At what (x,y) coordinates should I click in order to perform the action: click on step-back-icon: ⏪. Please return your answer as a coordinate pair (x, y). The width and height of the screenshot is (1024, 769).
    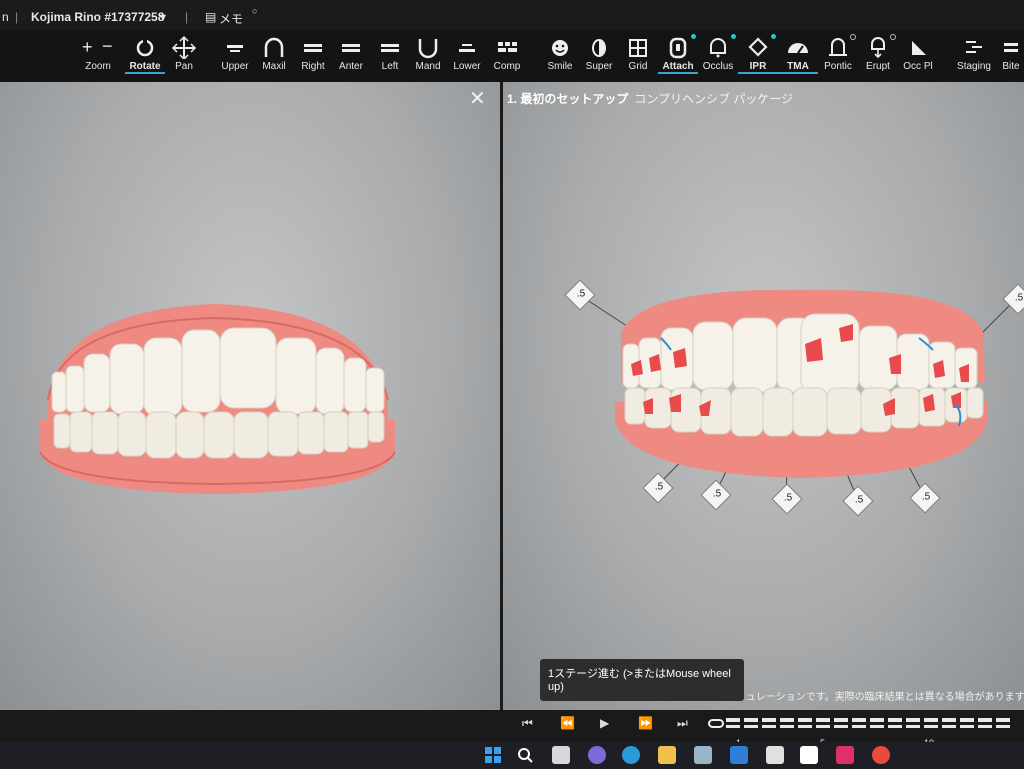
    Looking at the image, I should click on (567, 723).